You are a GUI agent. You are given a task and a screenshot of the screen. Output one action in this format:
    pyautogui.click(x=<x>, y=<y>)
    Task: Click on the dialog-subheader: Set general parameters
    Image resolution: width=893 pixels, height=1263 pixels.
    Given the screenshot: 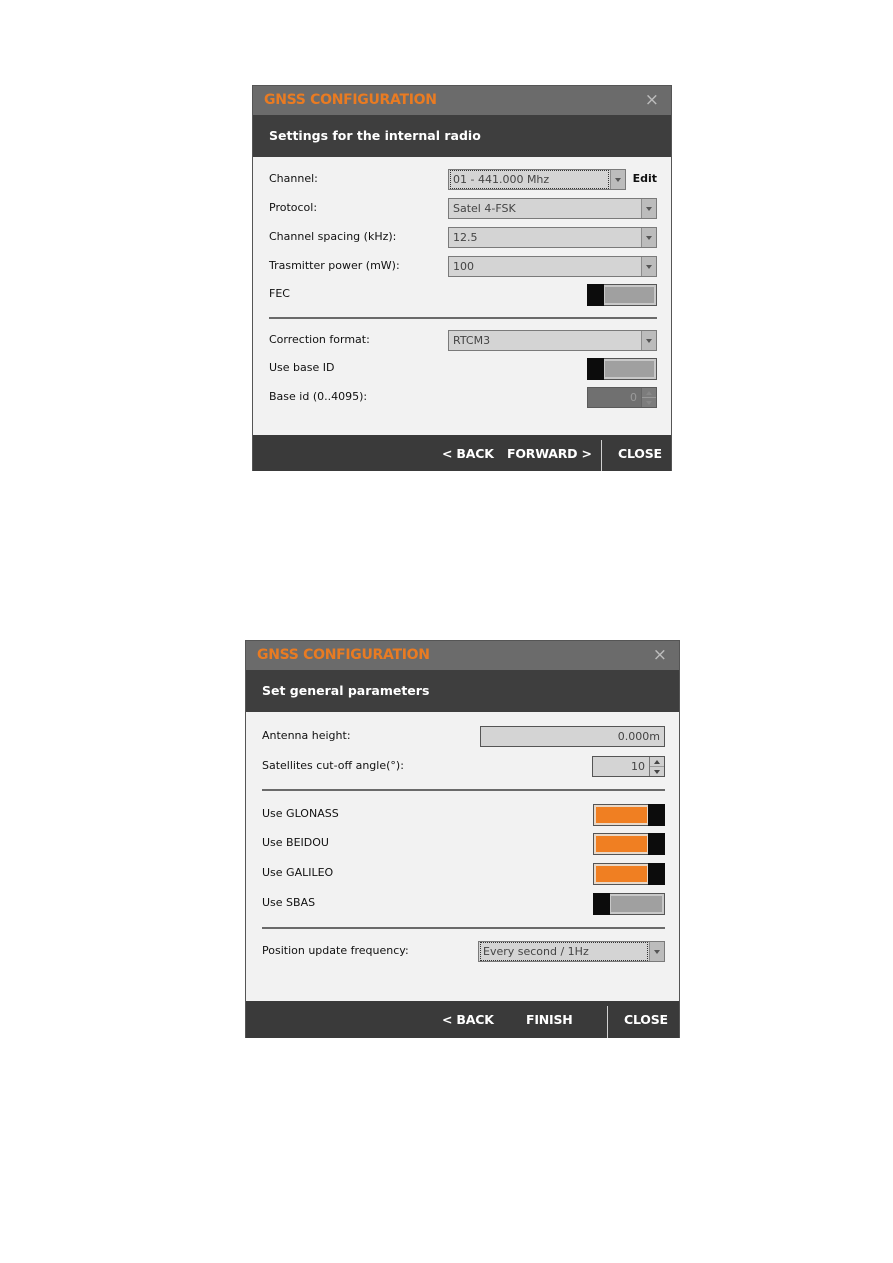 What is the action you would take?
    pyautogui.click(x=462, y=691)
    